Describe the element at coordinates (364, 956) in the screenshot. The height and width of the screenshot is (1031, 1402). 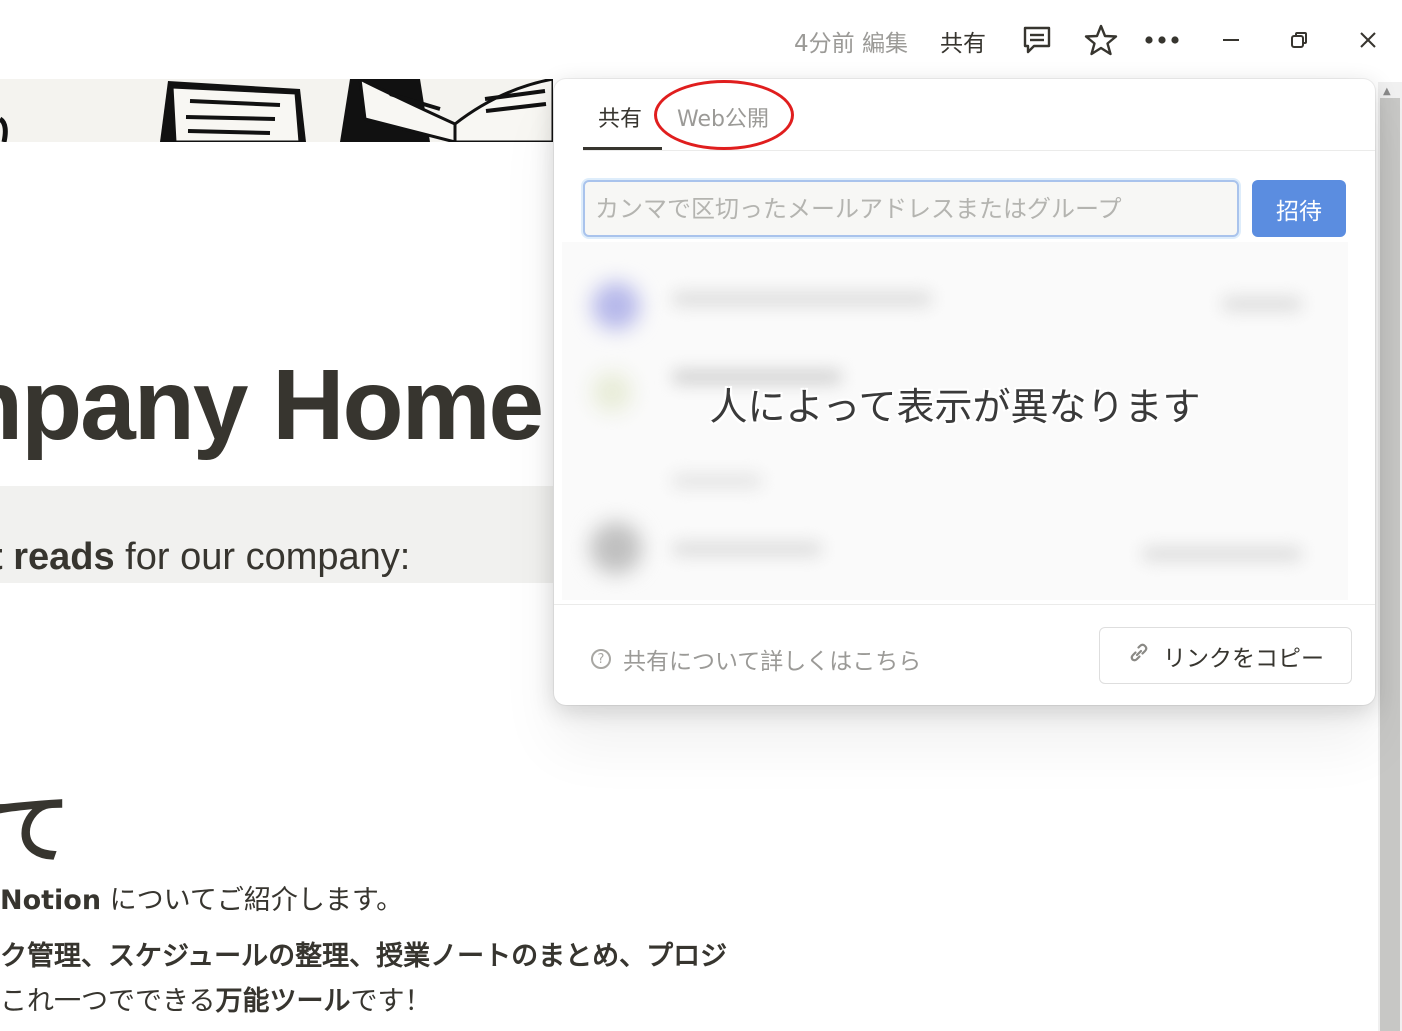
I see `feature-paragraph: ク管理、スケジュールの整理、授業ノートのまとめ、プロジ` at that location.